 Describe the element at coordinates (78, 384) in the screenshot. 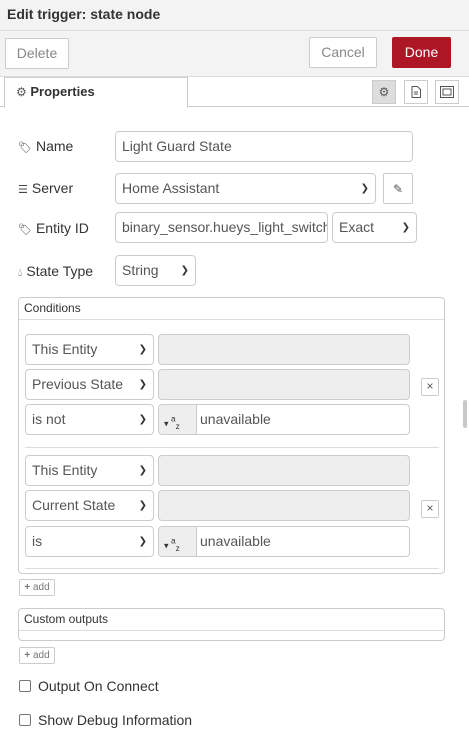

I see `condition-1-property-value: Previous State` at that location.